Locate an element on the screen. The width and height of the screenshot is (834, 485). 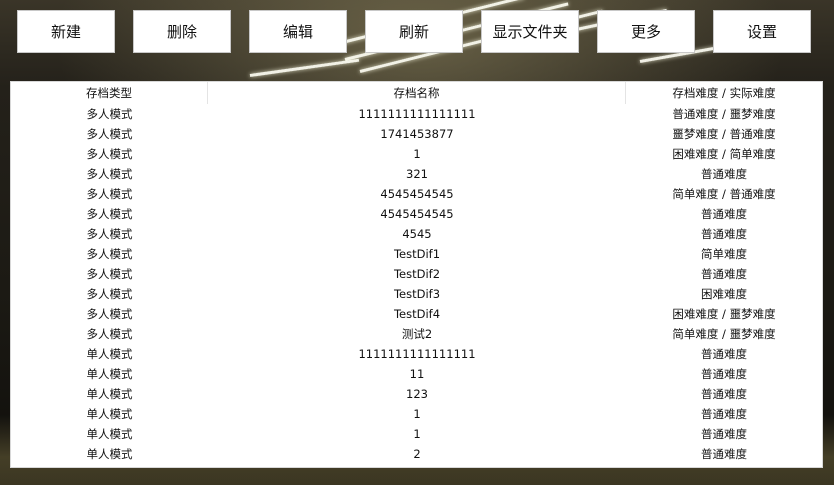
show-folder-button: 显示文件夹 is located at coordinates (530, 31).